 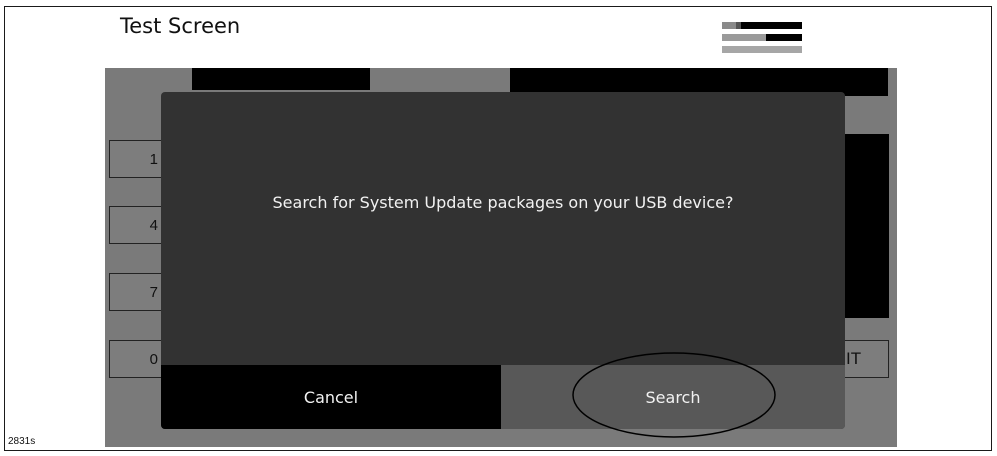 I want to click on signal-bar-bottom, so click(x=762, y=49).